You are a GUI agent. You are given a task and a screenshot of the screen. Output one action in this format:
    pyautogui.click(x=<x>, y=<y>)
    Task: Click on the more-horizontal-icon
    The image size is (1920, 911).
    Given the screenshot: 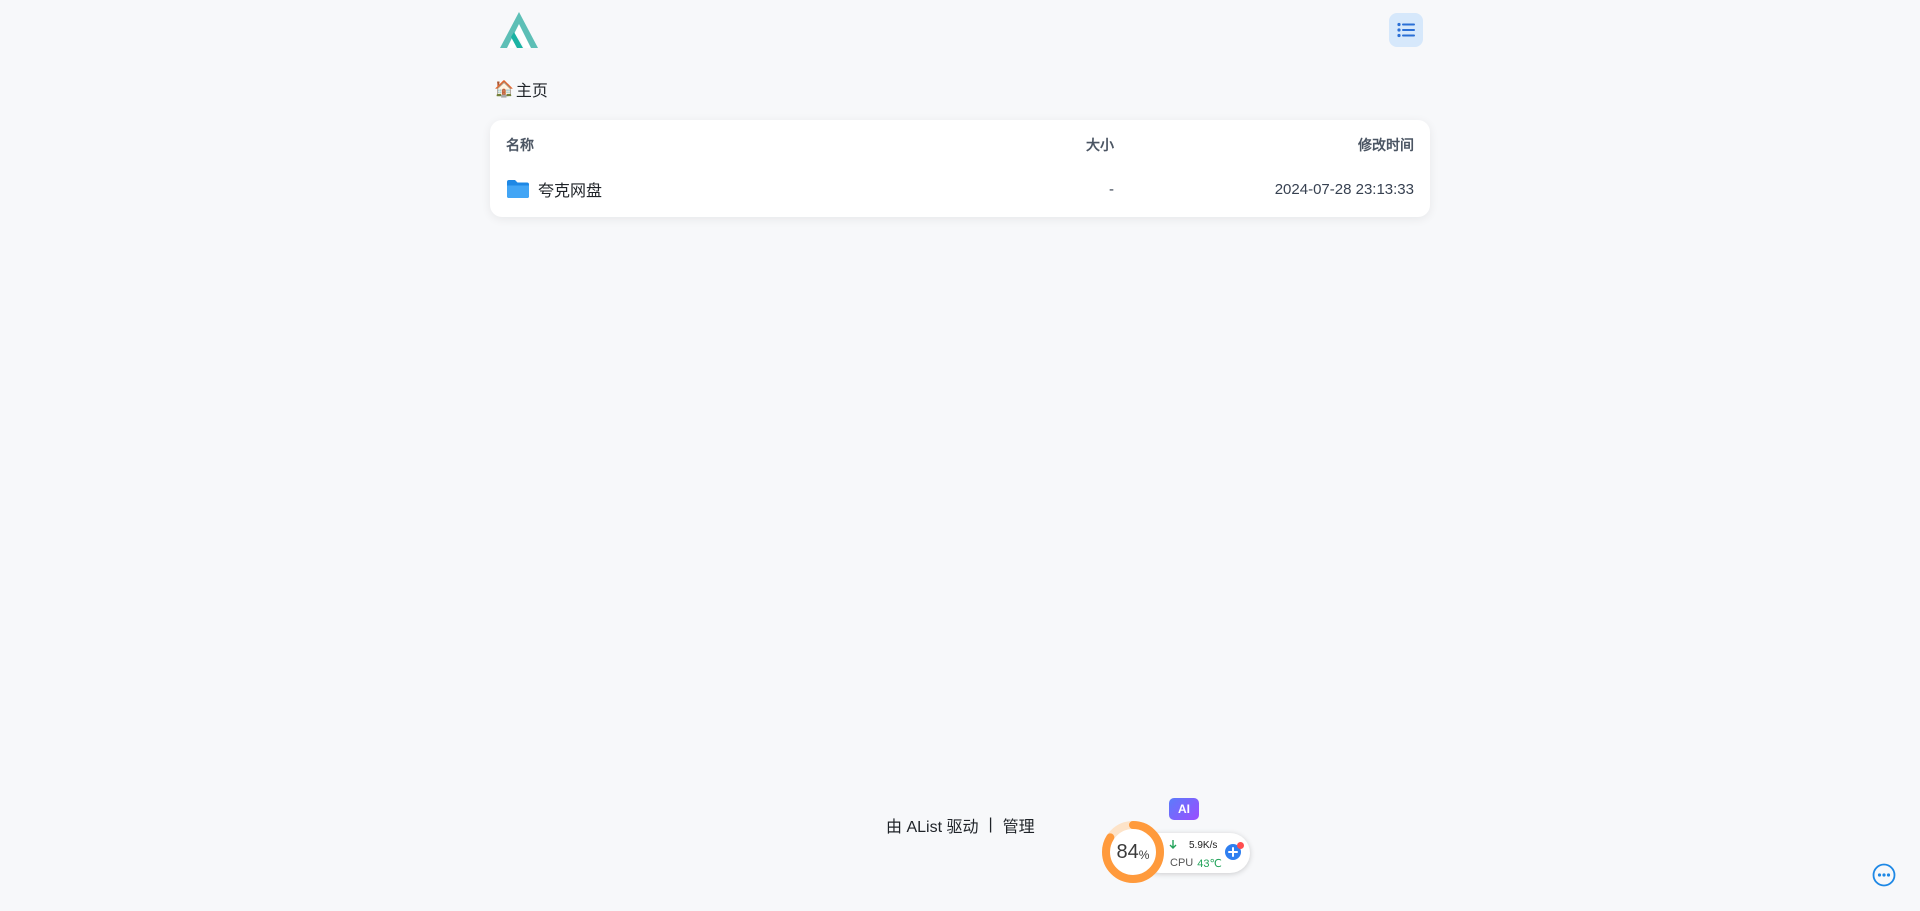 What is the action you would take?
    pyautogui.click(x=1884, y=875)
    